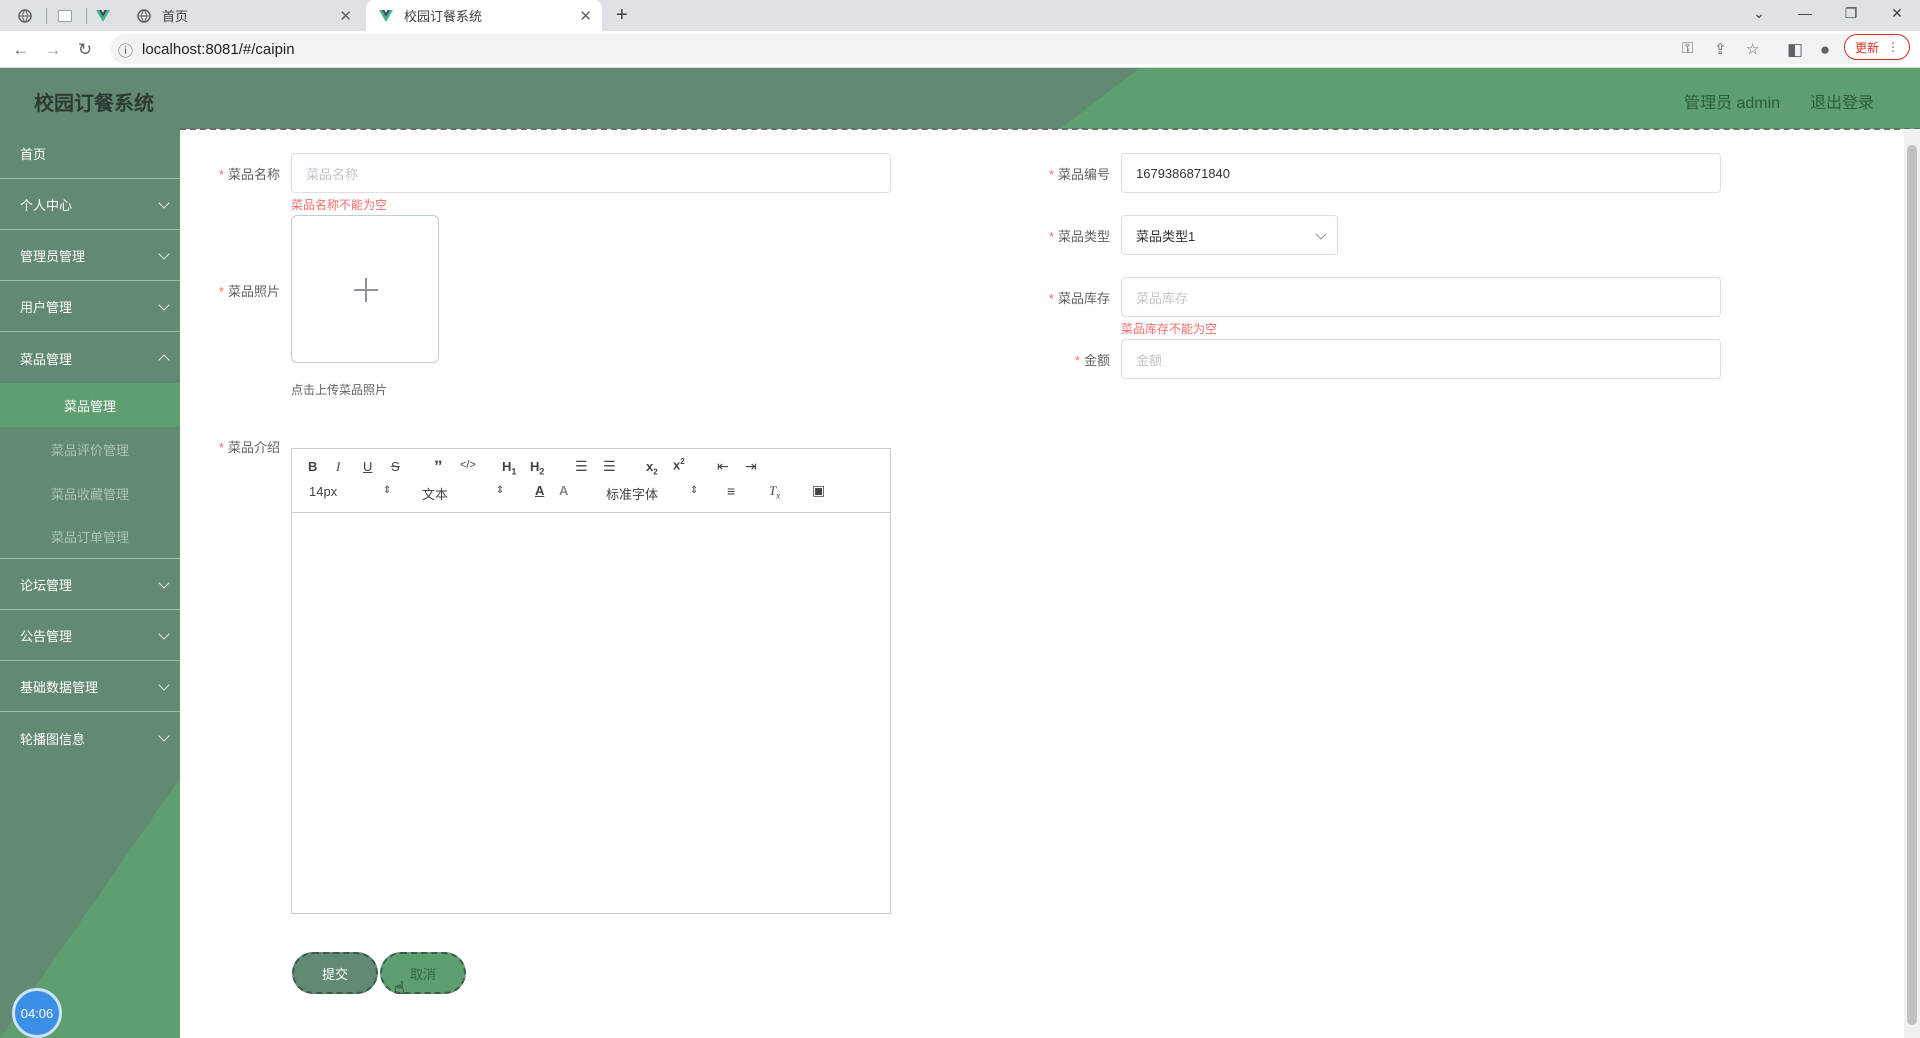  I want to click on logout-link: 退出登录, so click(1842, 101).